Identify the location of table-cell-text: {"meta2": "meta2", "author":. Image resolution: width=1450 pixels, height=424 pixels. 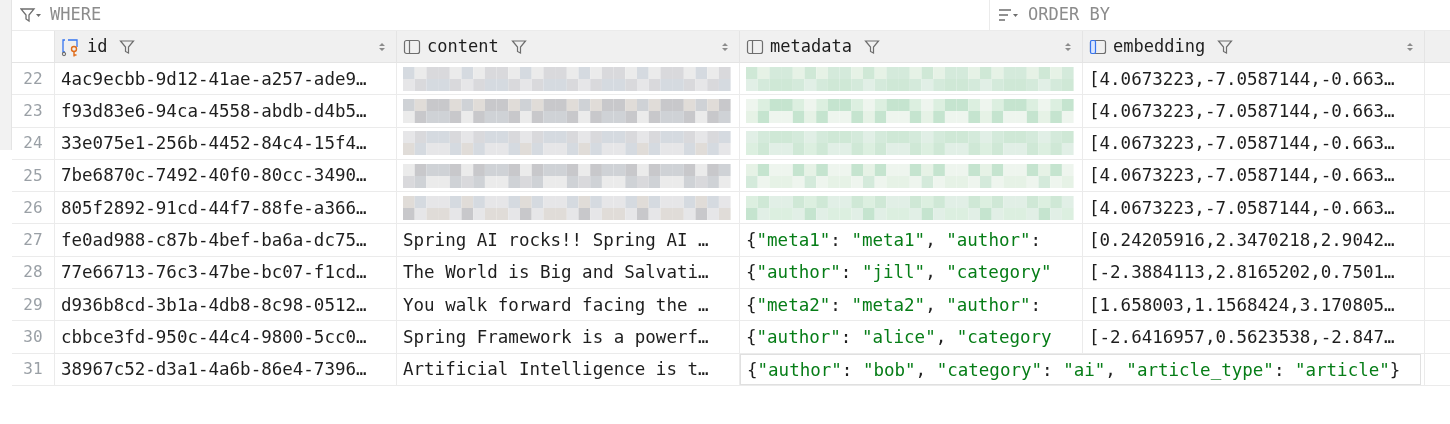
(894, 305).